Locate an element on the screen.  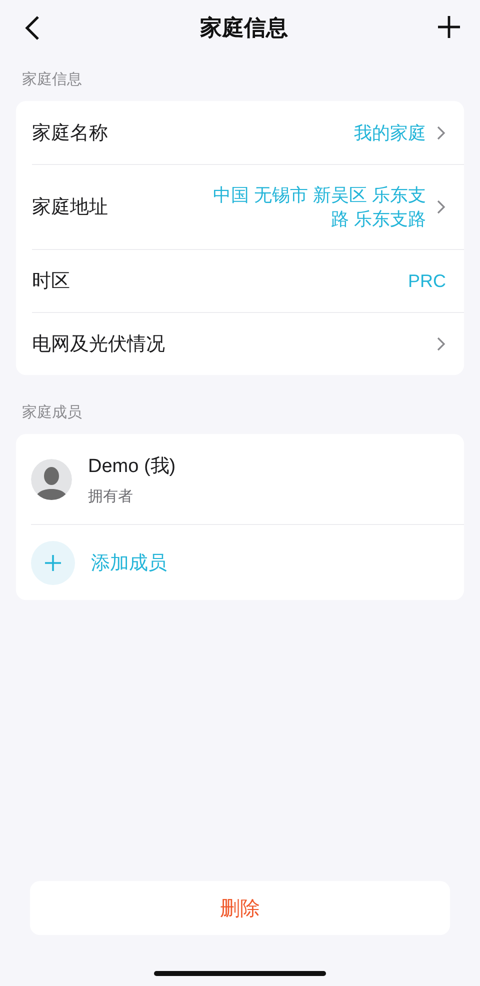
section-label: 家庭成员 is located at coordinates (52, 413).